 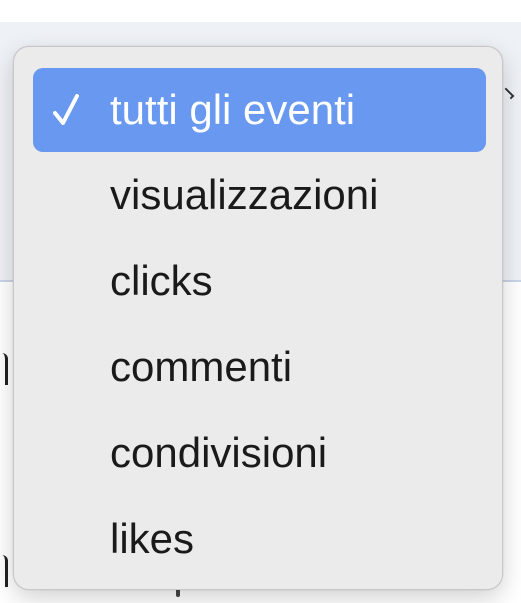 What do you see at coordinates (219, 452) in the screenshot?
I see `menu-item-label: condivisioni` at bounding box center [219, 452].